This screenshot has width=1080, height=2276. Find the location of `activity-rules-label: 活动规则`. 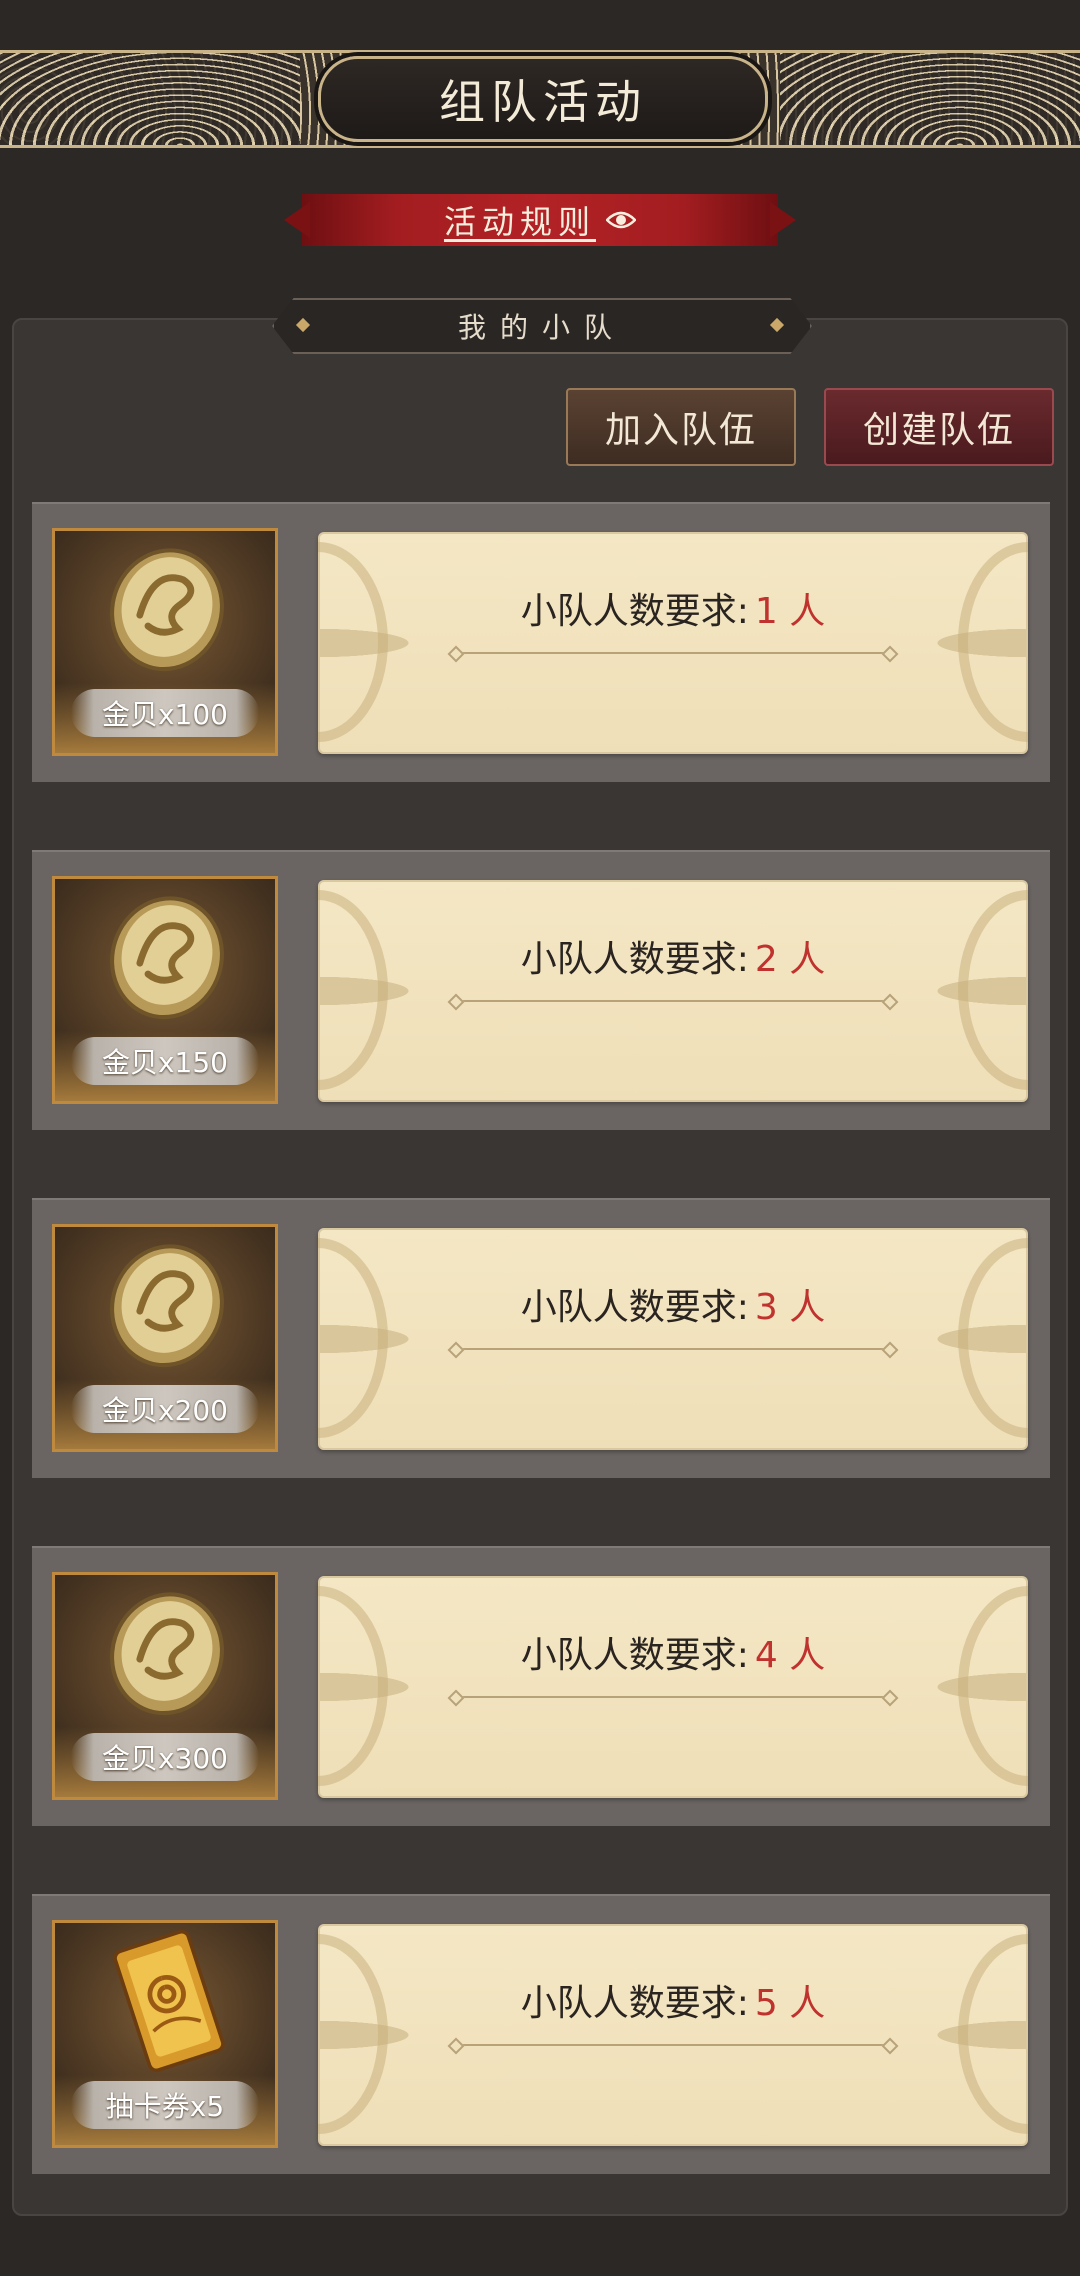

activity-rules-label: 活动规则 is located at coordinates (519, 222).